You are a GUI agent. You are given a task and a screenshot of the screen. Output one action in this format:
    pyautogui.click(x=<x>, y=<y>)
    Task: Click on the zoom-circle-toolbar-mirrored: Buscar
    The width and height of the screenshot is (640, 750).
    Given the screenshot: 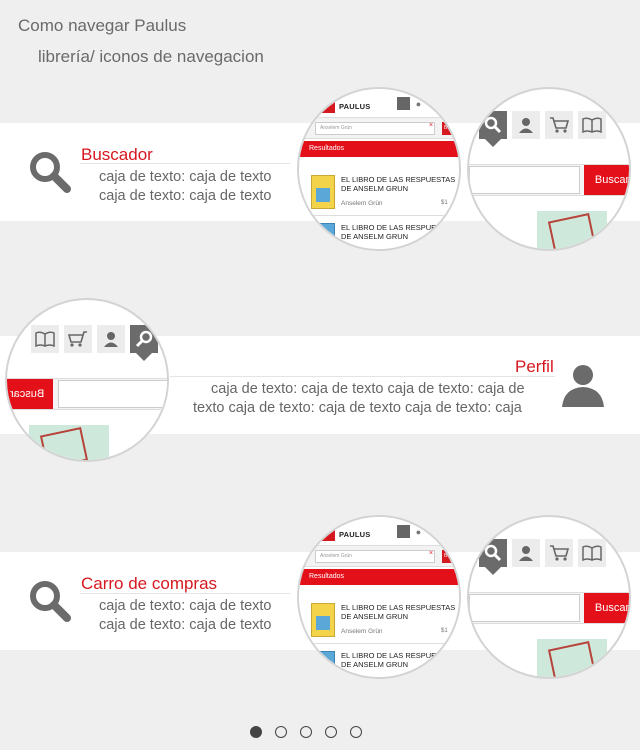 What is the action you would take?
    pyautogui.click(x=87, y=380)
    